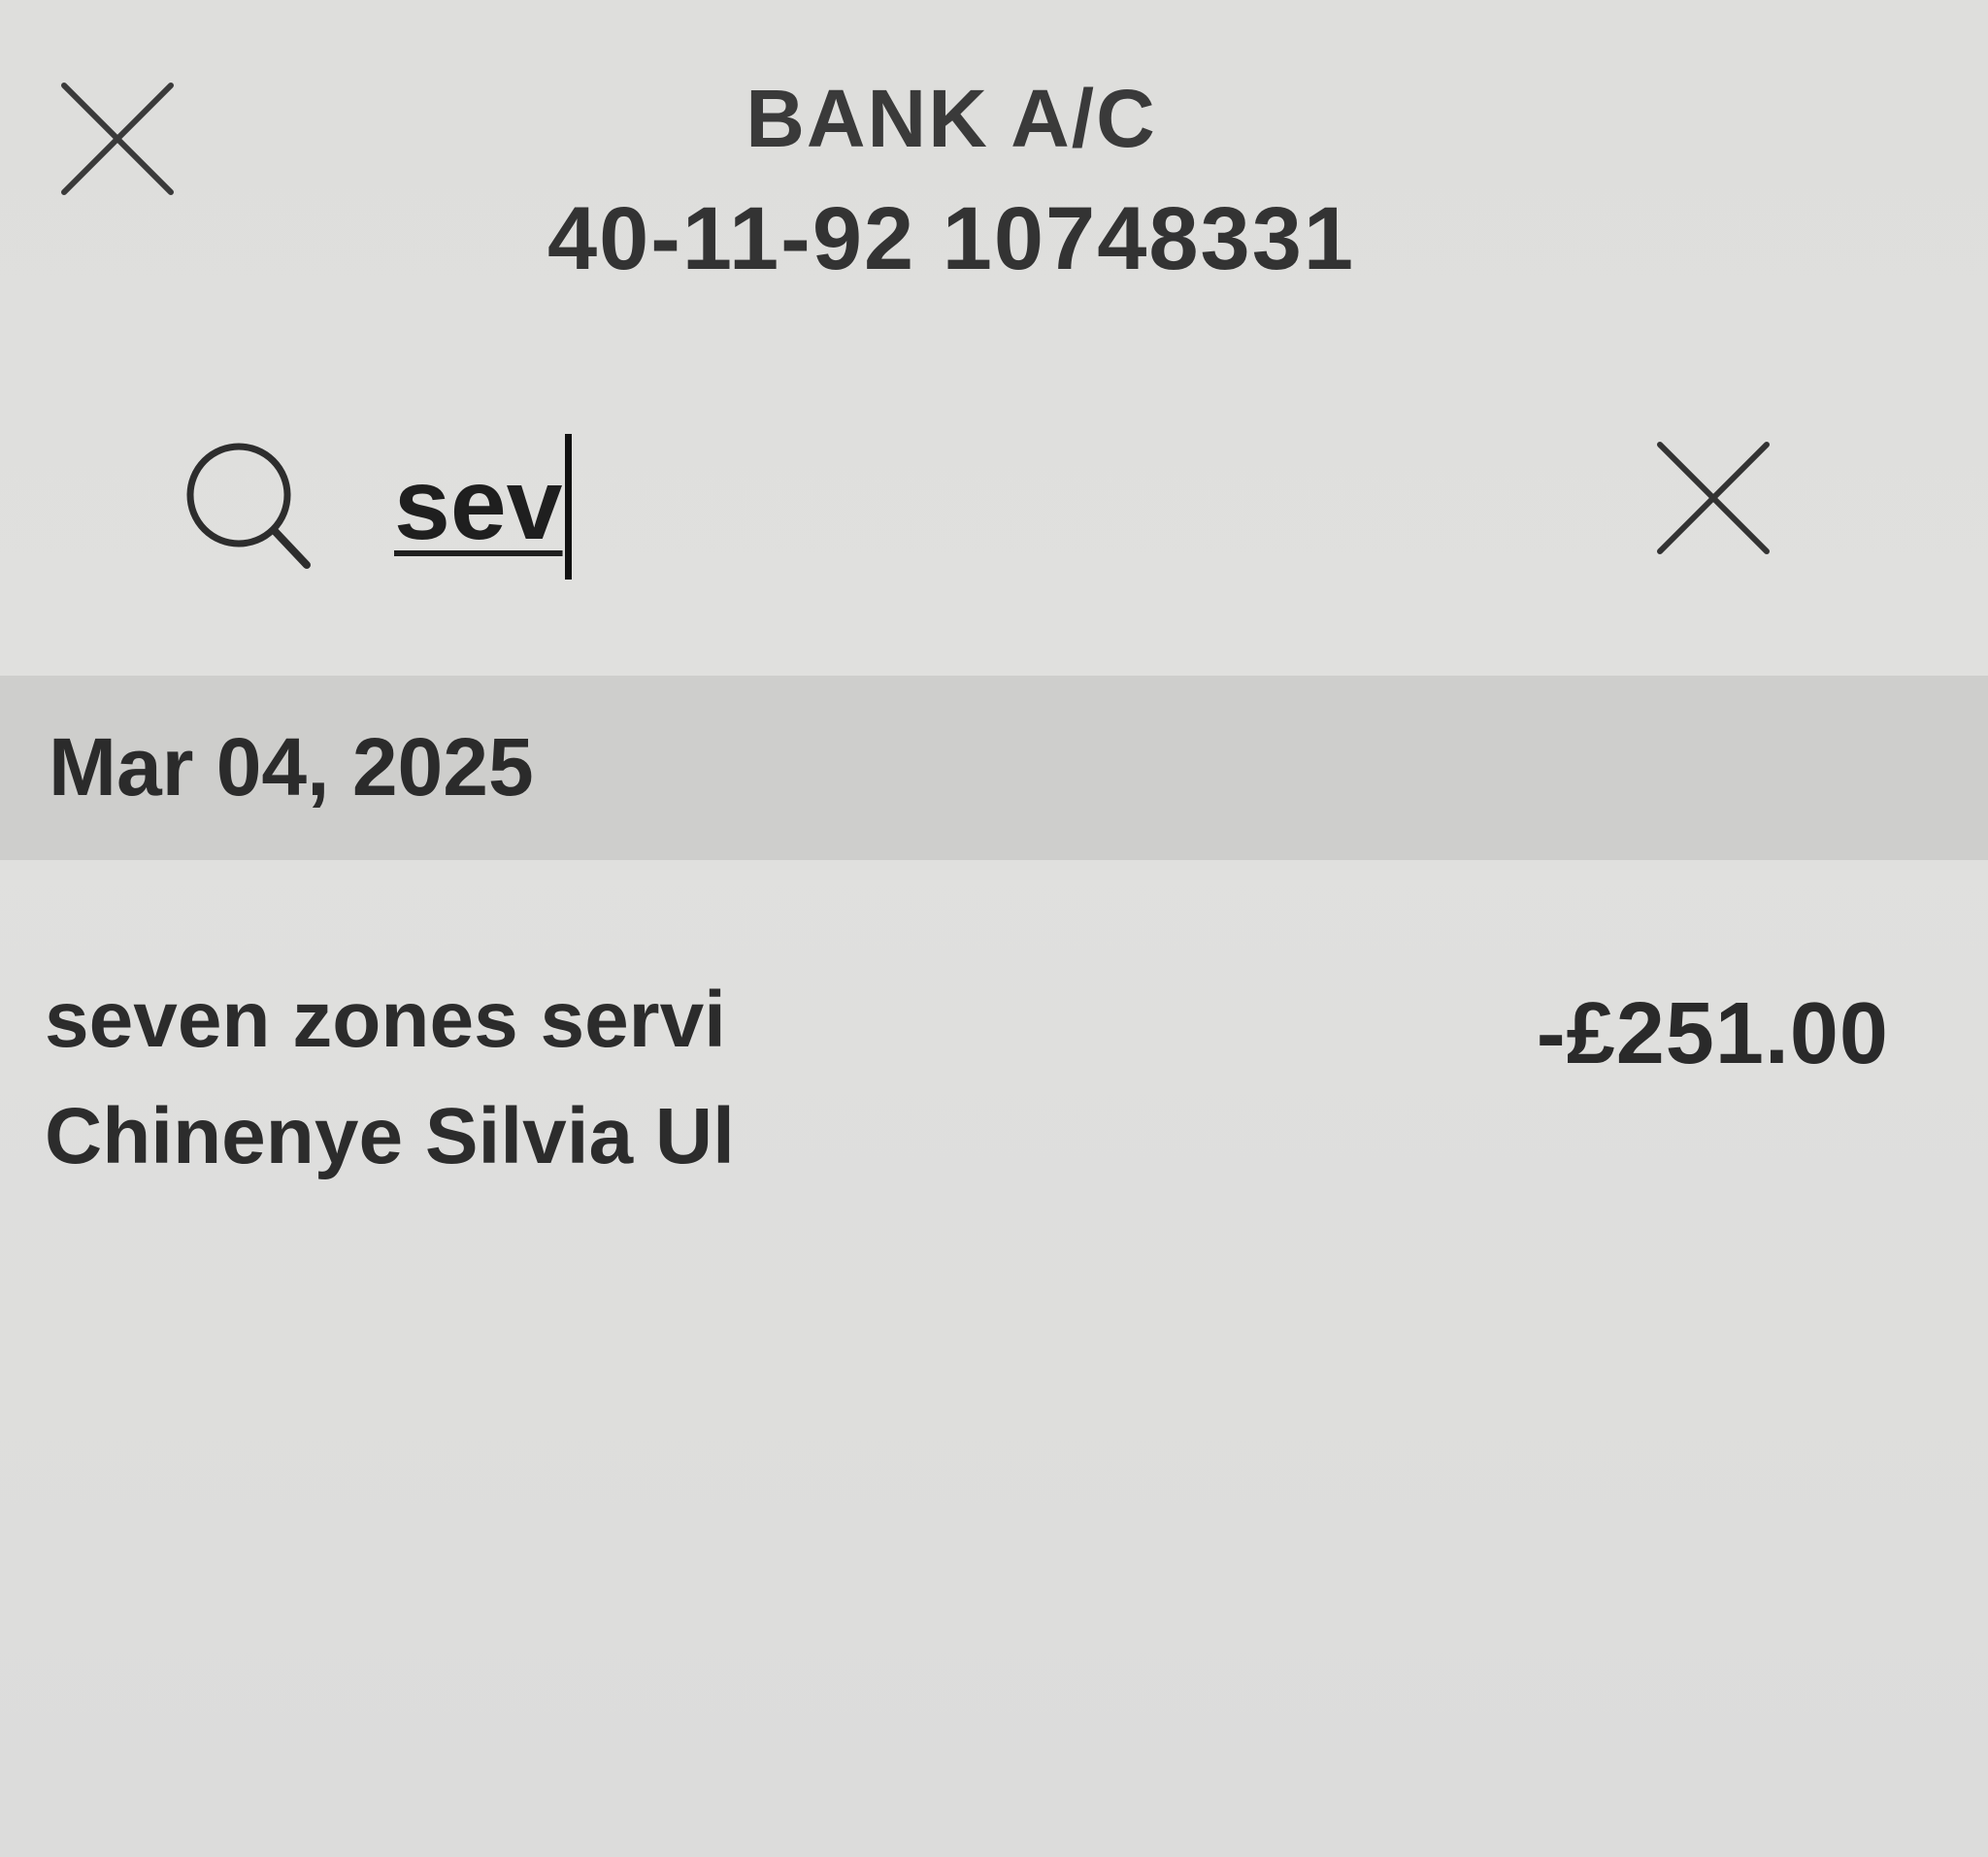 The width and height of the screenshot is (1988, 1857). What do you see at coordinates (248, 505) in the screenshot?
I see `search-icon` at bounding box center [248, 505].